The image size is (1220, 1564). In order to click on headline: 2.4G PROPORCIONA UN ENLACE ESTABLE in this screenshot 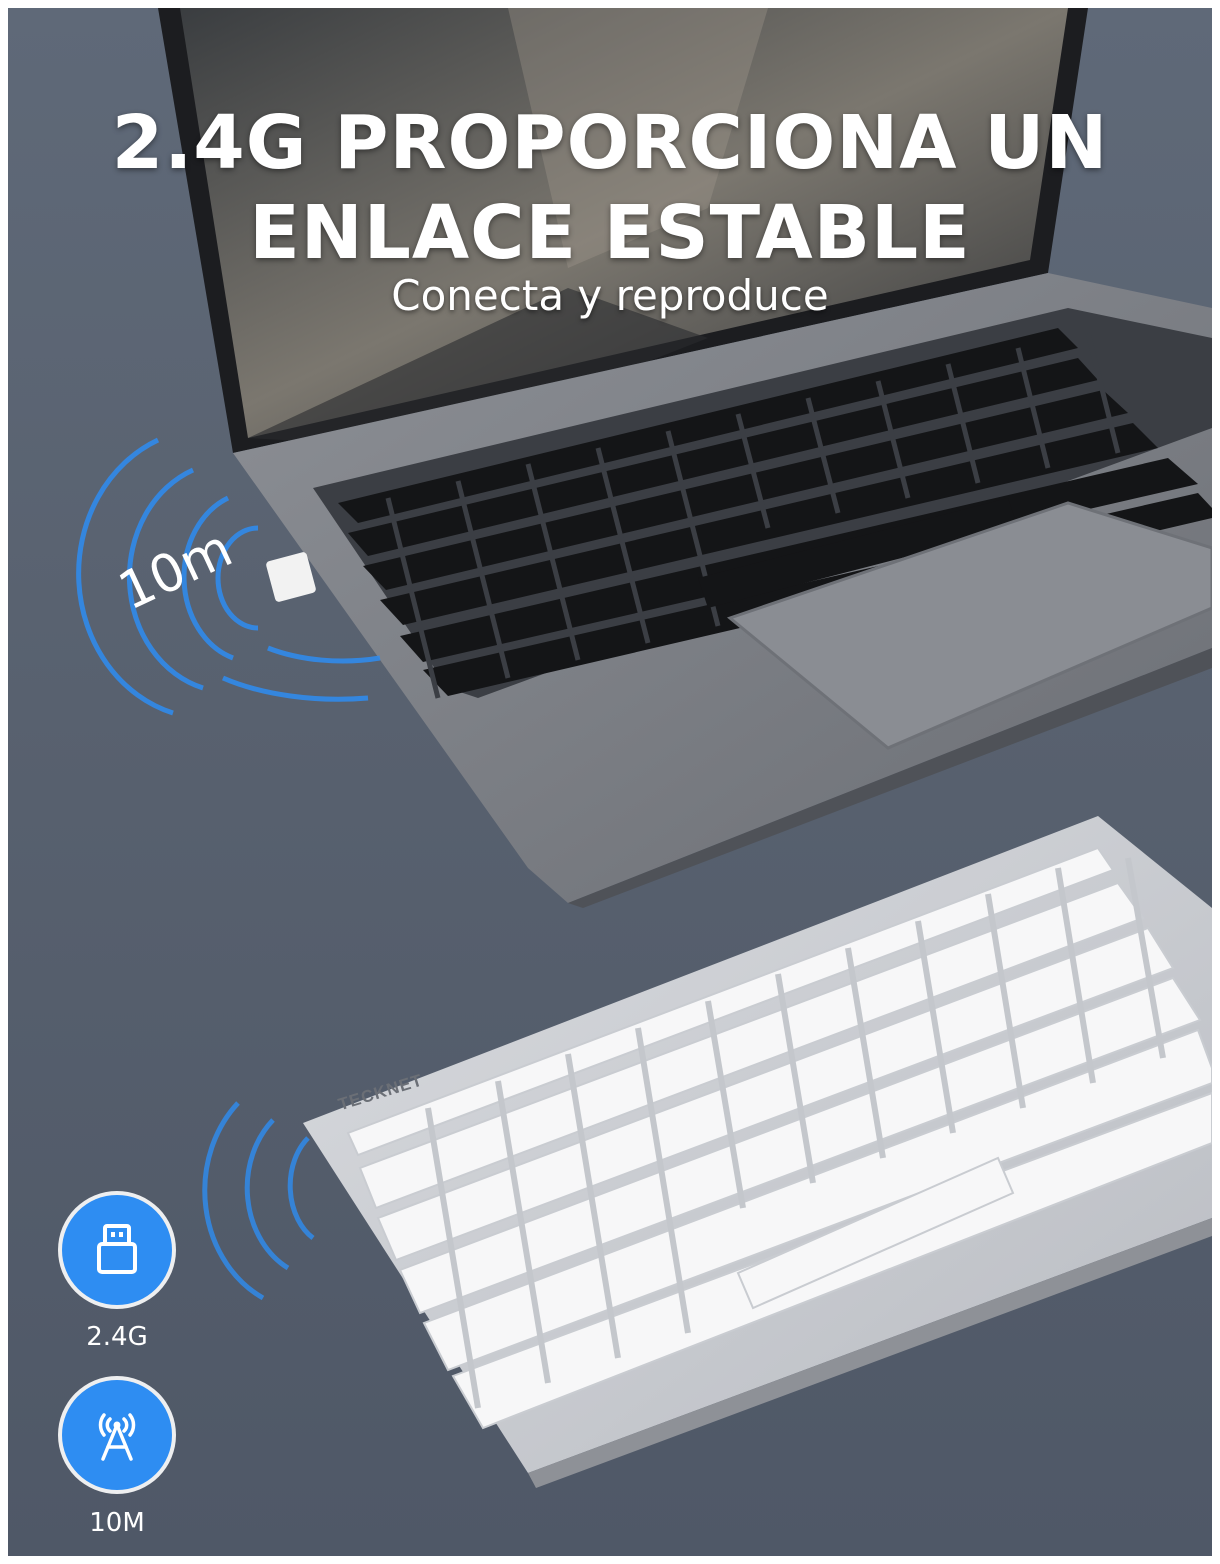, I will do `click(610, 188)`.